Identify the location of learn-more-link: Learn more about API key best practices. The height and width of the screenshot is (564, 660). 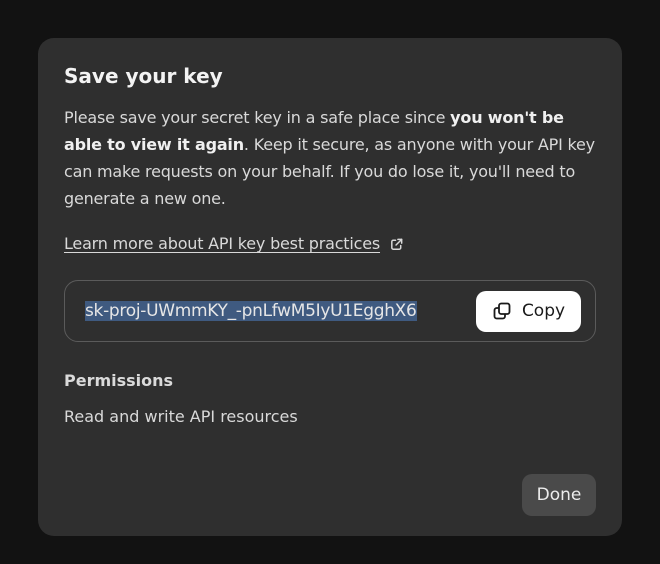
(234, 244).